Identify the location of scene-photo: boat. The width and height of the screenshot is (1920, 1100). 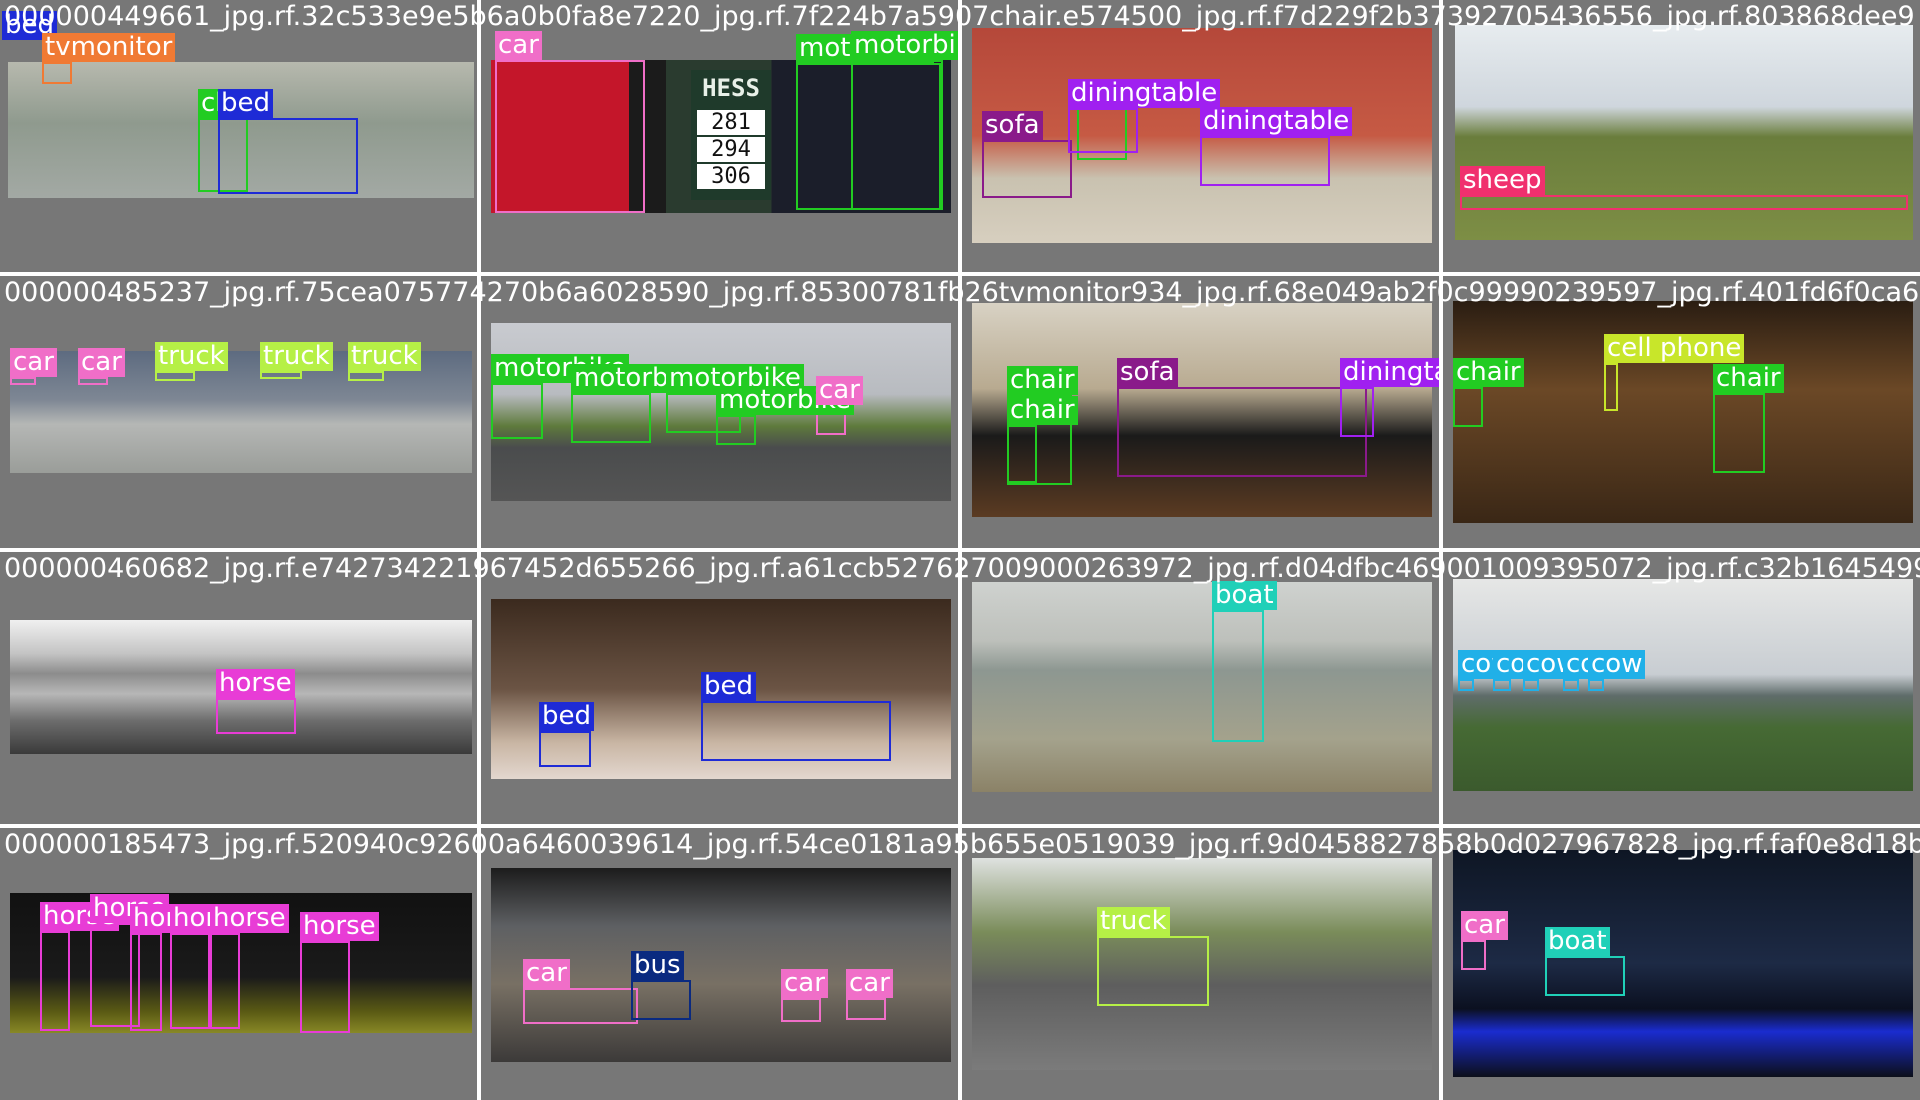
(1202, 686).